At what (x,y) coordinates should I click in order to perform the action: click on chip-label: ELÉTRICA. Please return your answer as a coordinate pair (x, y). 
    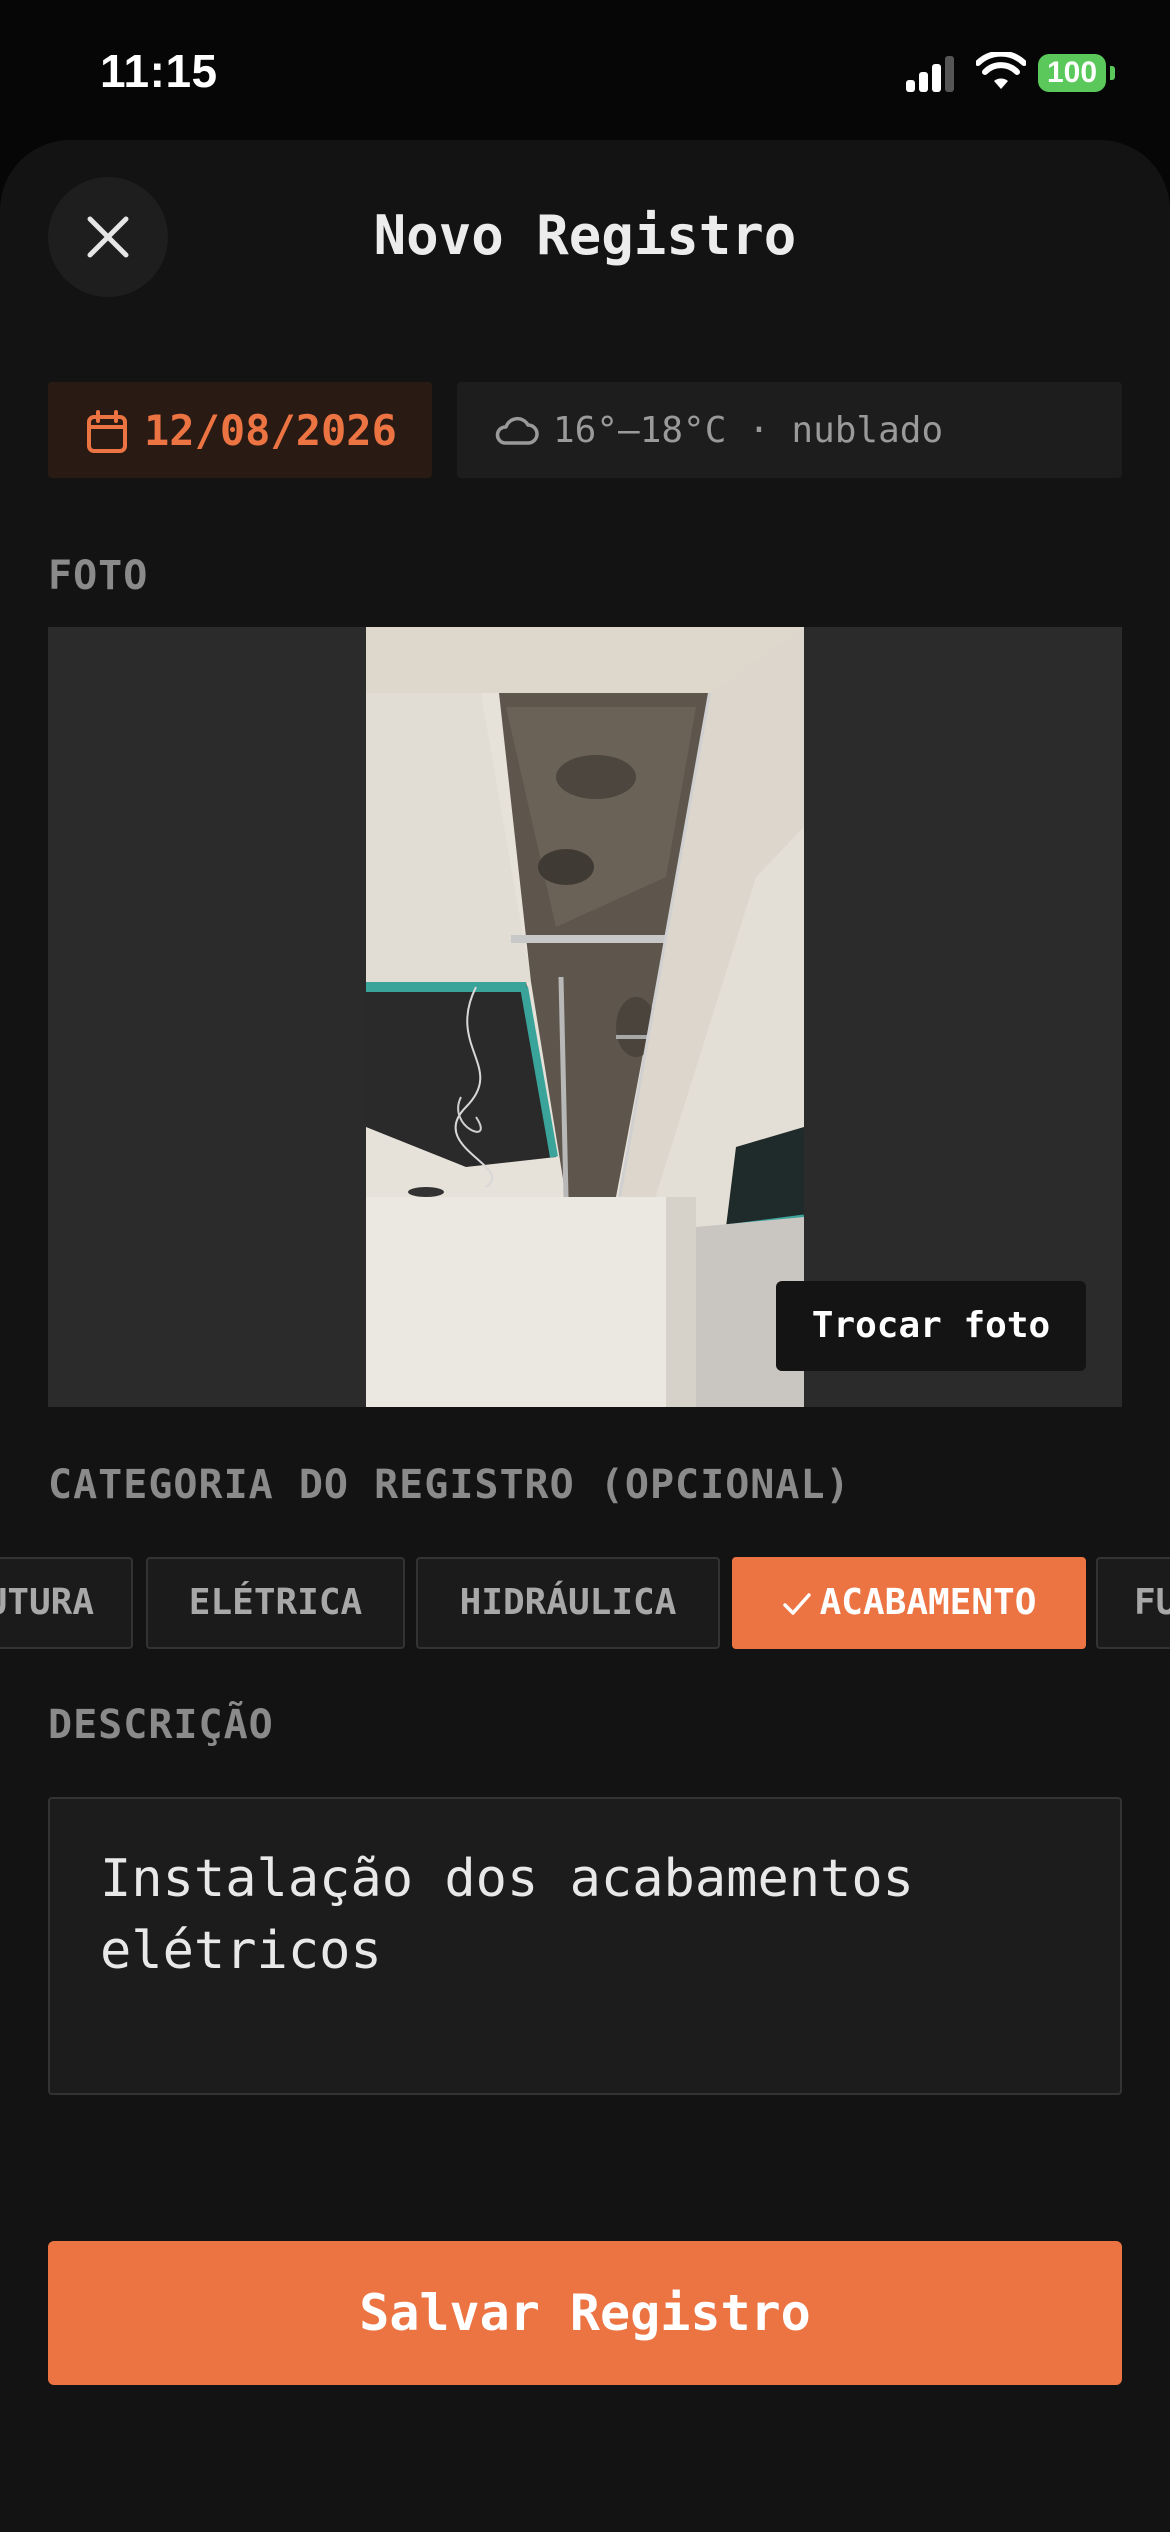
    Looking at the image, I should click on (275, 1602).